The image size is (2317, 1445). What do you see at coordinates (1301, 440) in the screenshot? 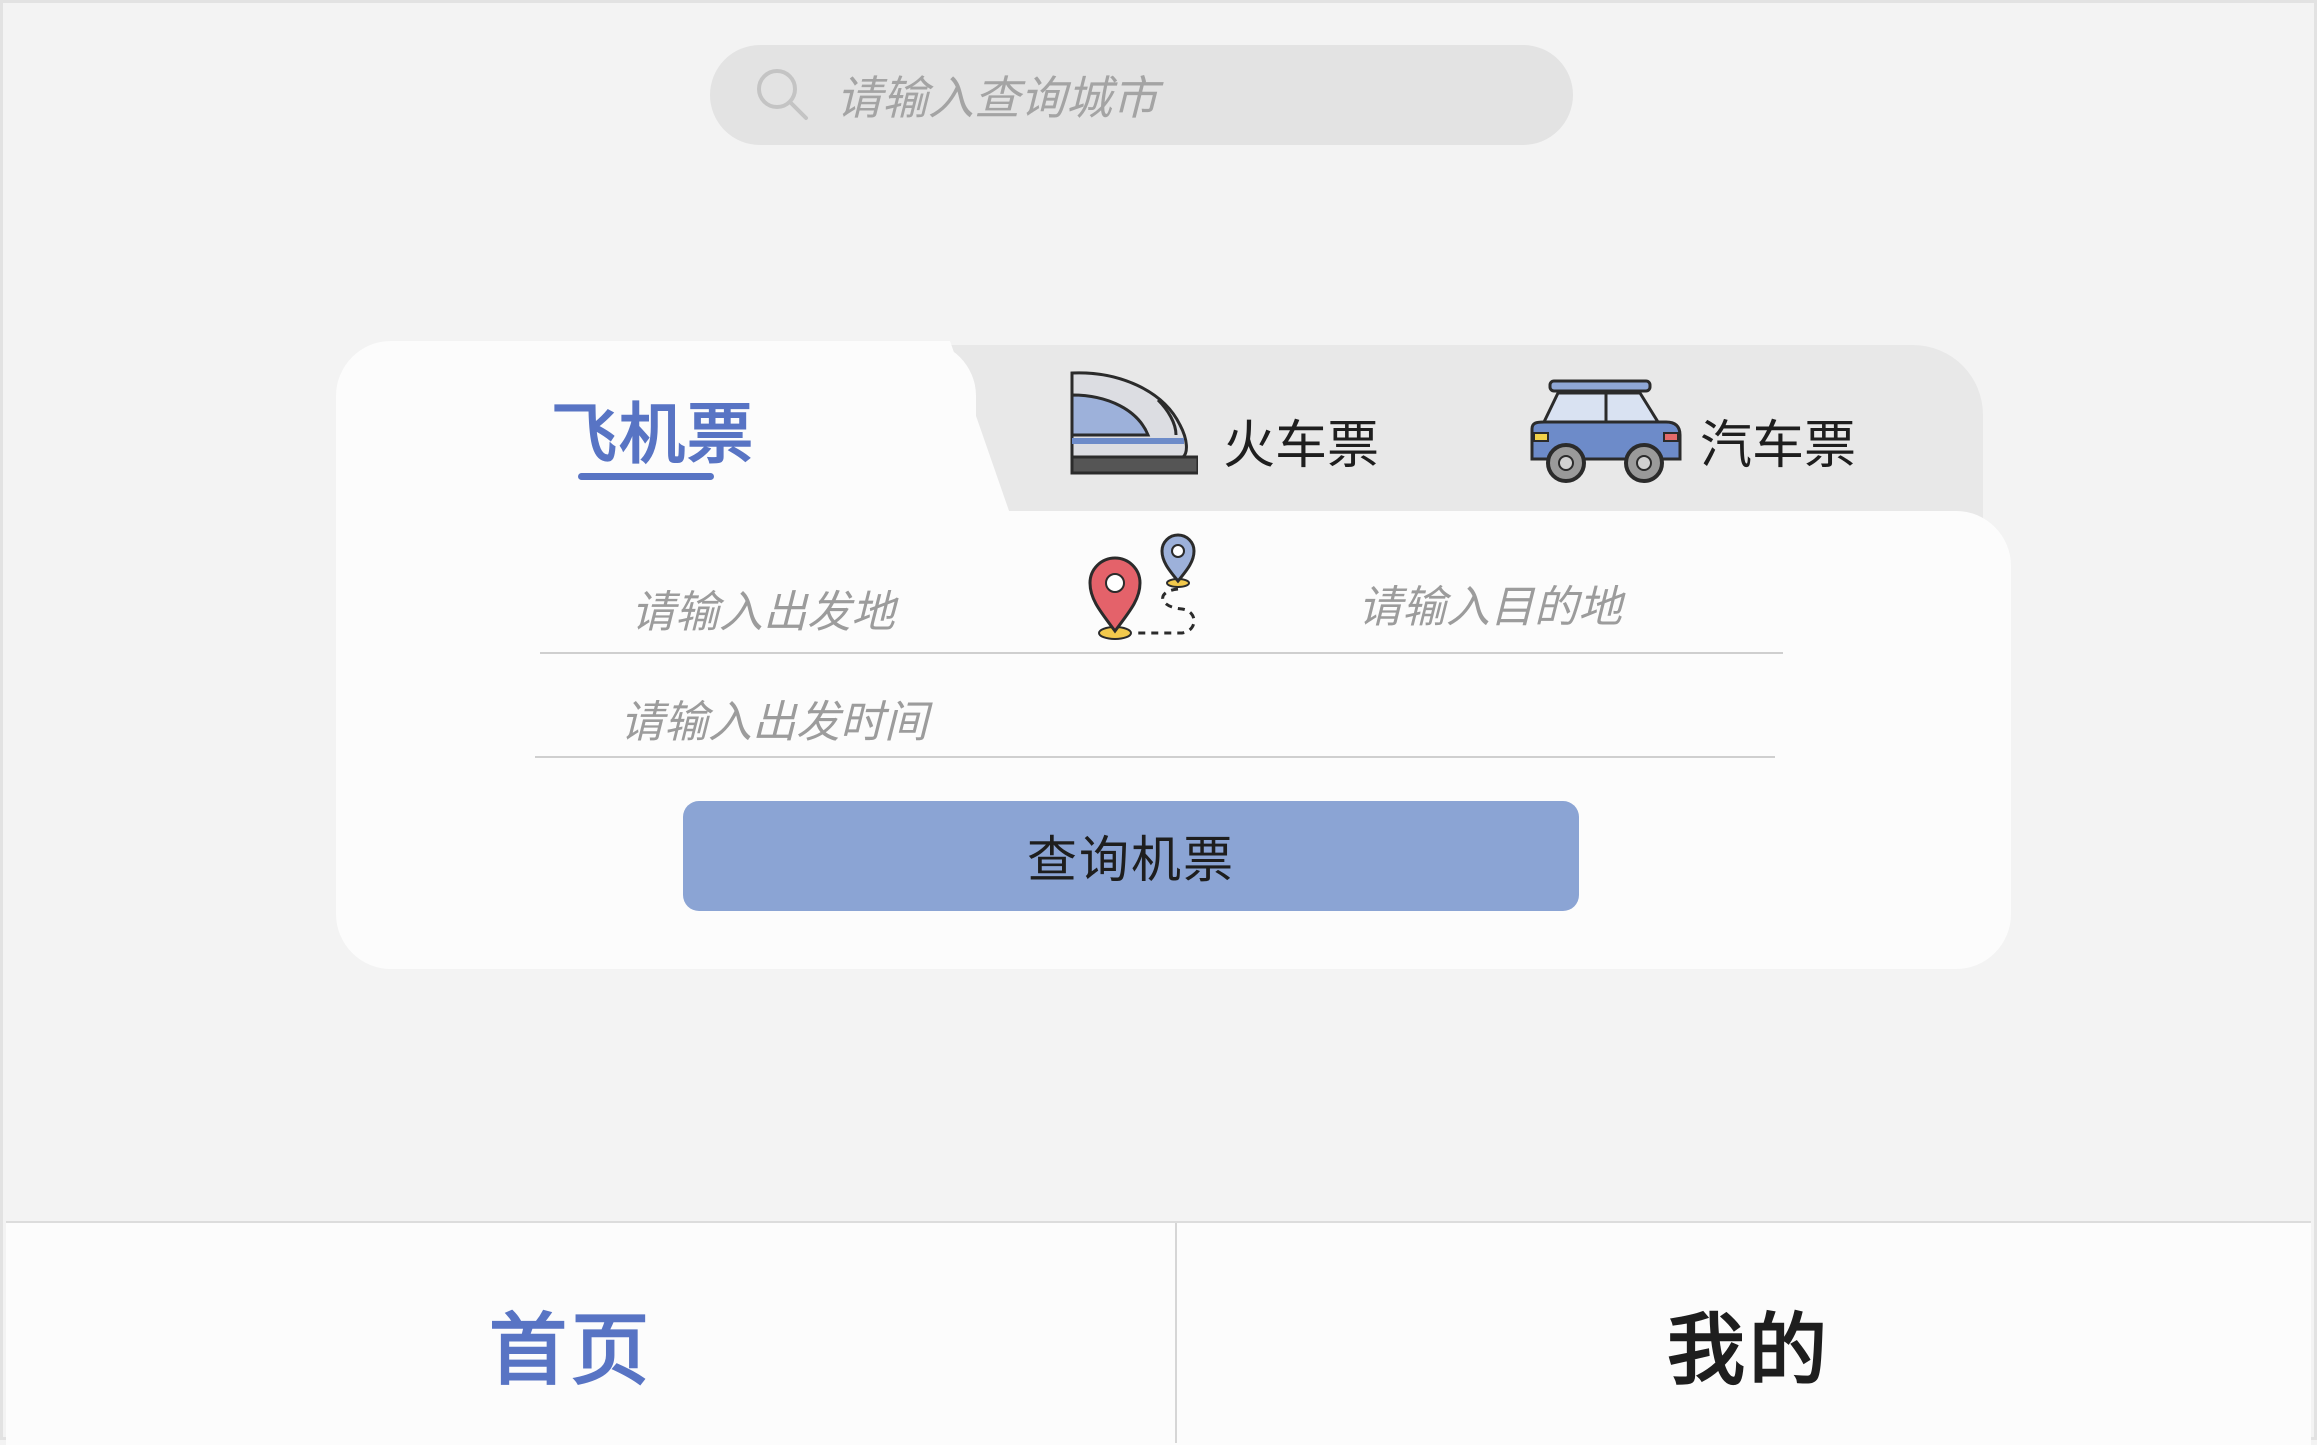
I see `tab-train-tickets: 火车票` at bounding box center [1301, 440].